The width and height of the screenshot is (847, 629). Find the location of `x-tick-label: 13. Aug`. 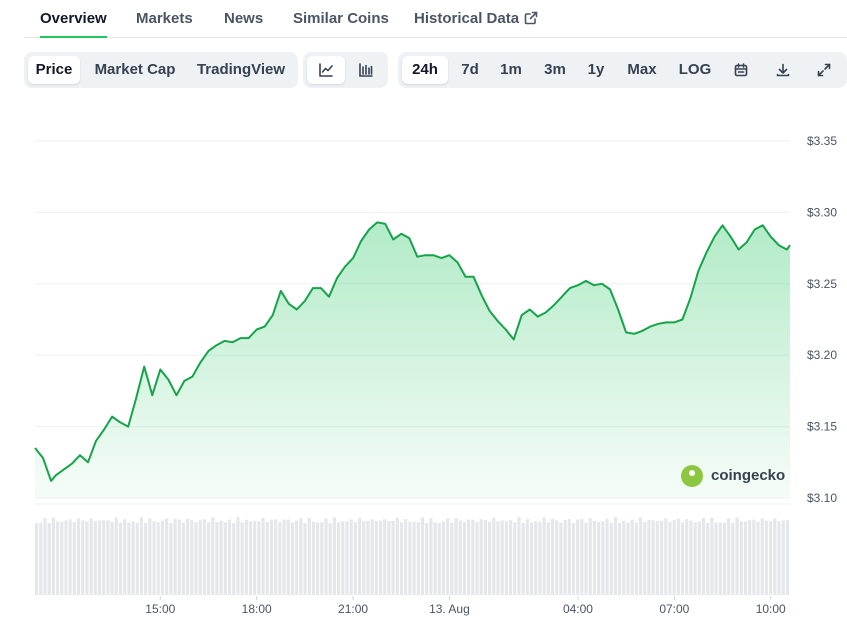

x-tick-label: 13. Aug is located at coordinates (449, 609).